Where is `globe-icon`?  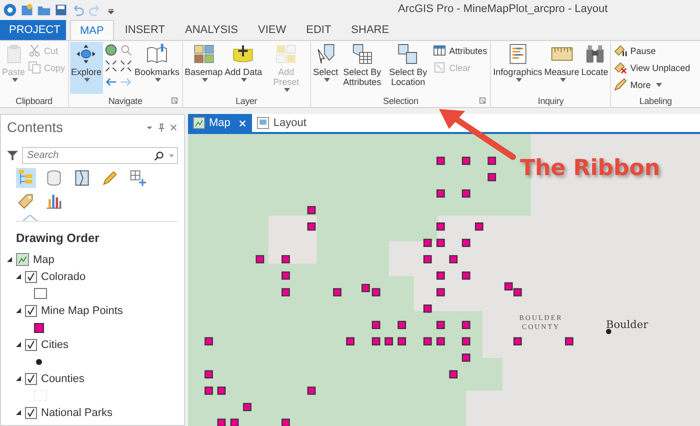
globe-icon is located at coordinates (110, 50).